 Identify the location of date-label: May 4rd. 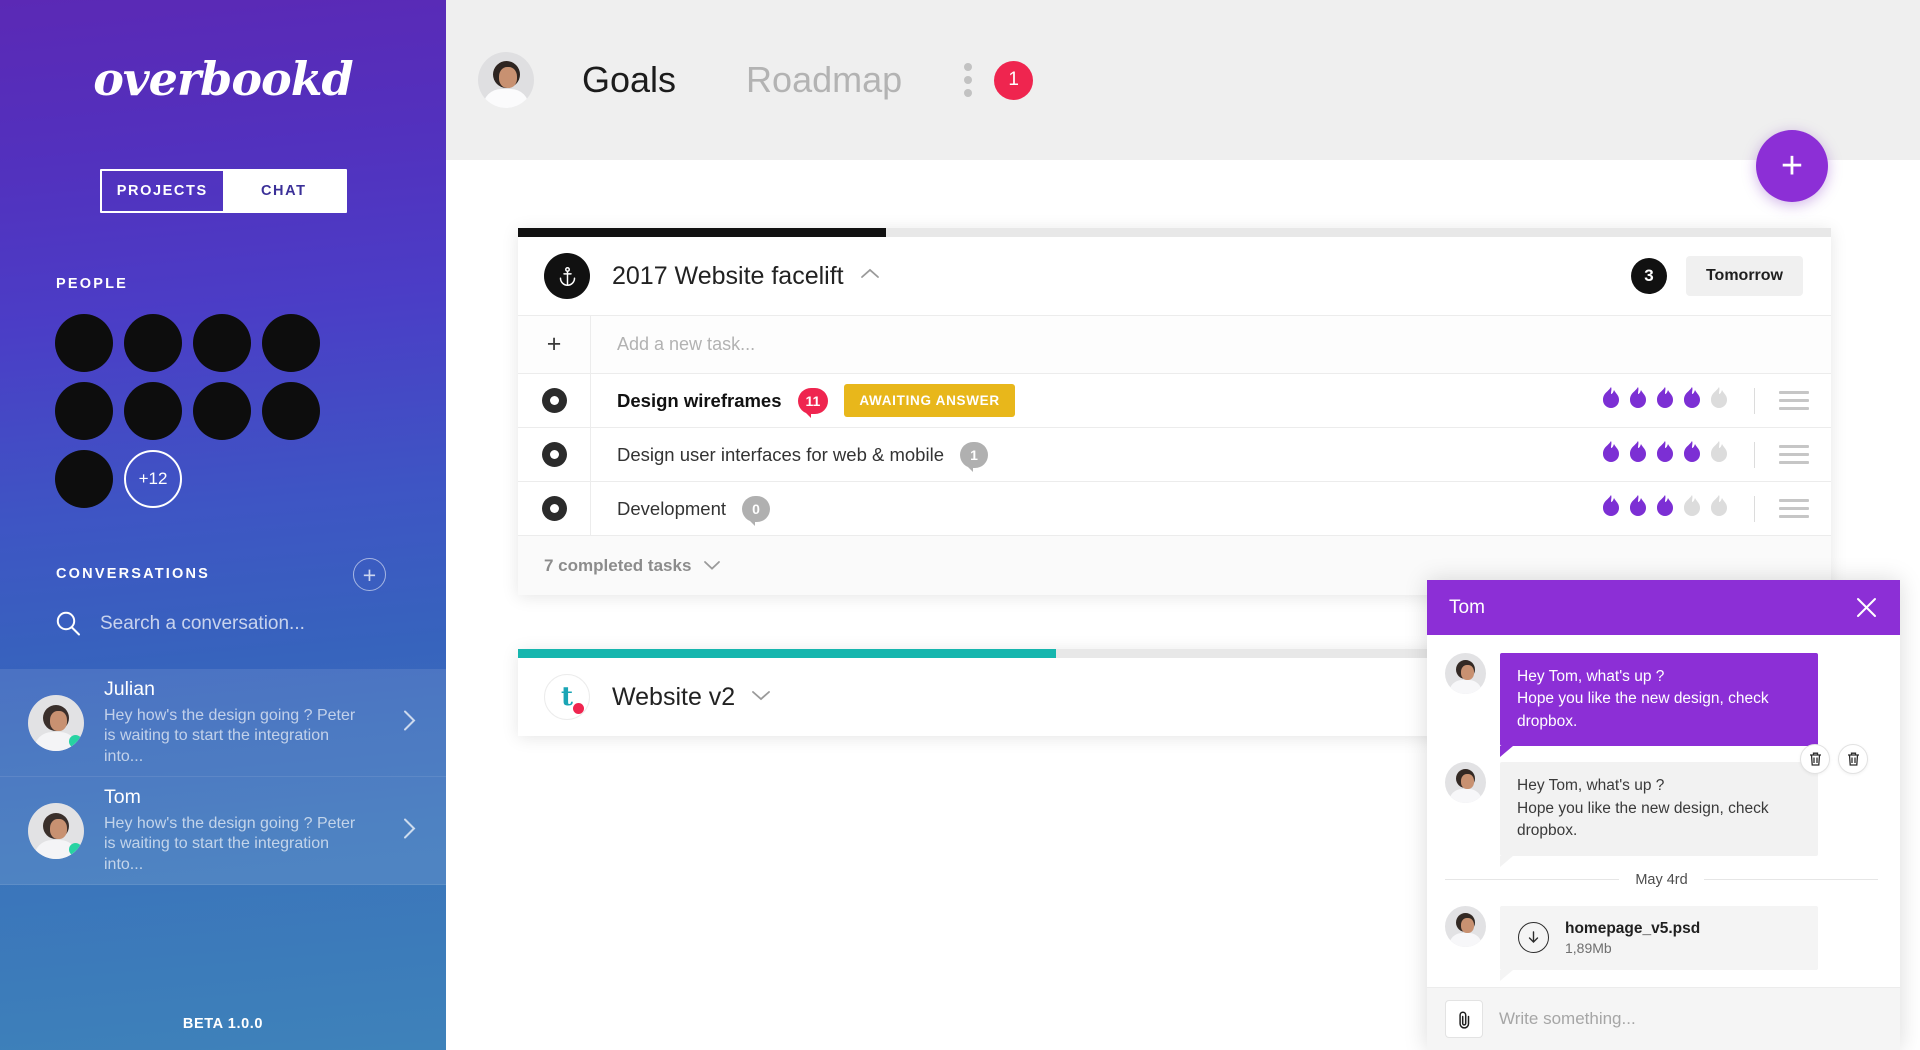
(1661, 879).